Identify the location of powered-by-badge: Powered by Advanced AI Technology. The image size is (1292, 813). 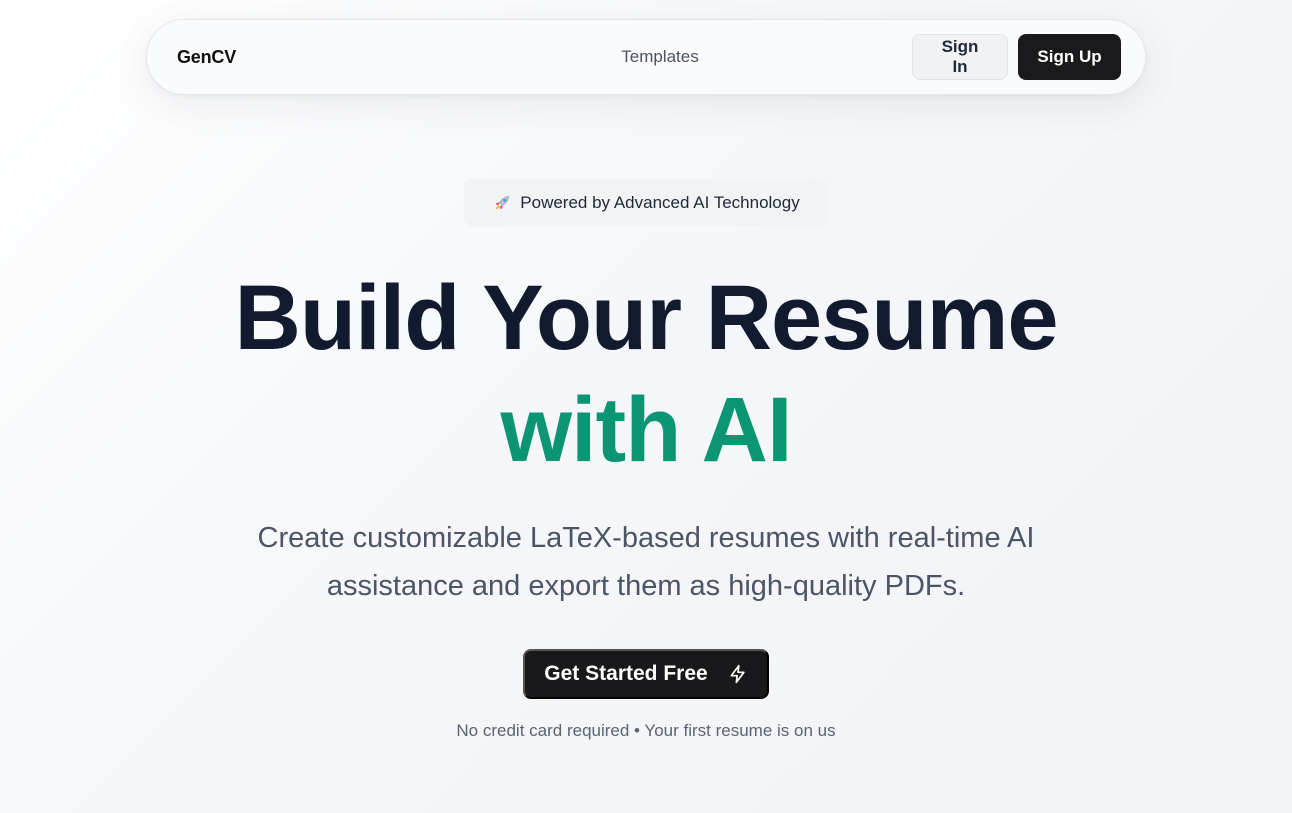
(646, 202).